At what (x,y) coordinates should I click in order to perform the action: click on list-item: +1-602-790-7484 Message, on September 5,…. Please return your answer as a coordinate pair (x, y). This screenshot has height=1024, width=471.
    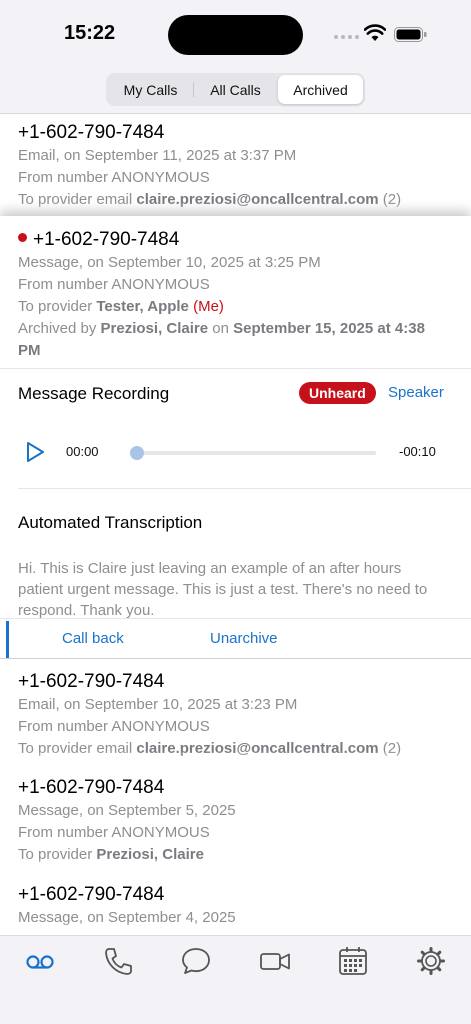
    Looking at the image, I should click on (235, 818).